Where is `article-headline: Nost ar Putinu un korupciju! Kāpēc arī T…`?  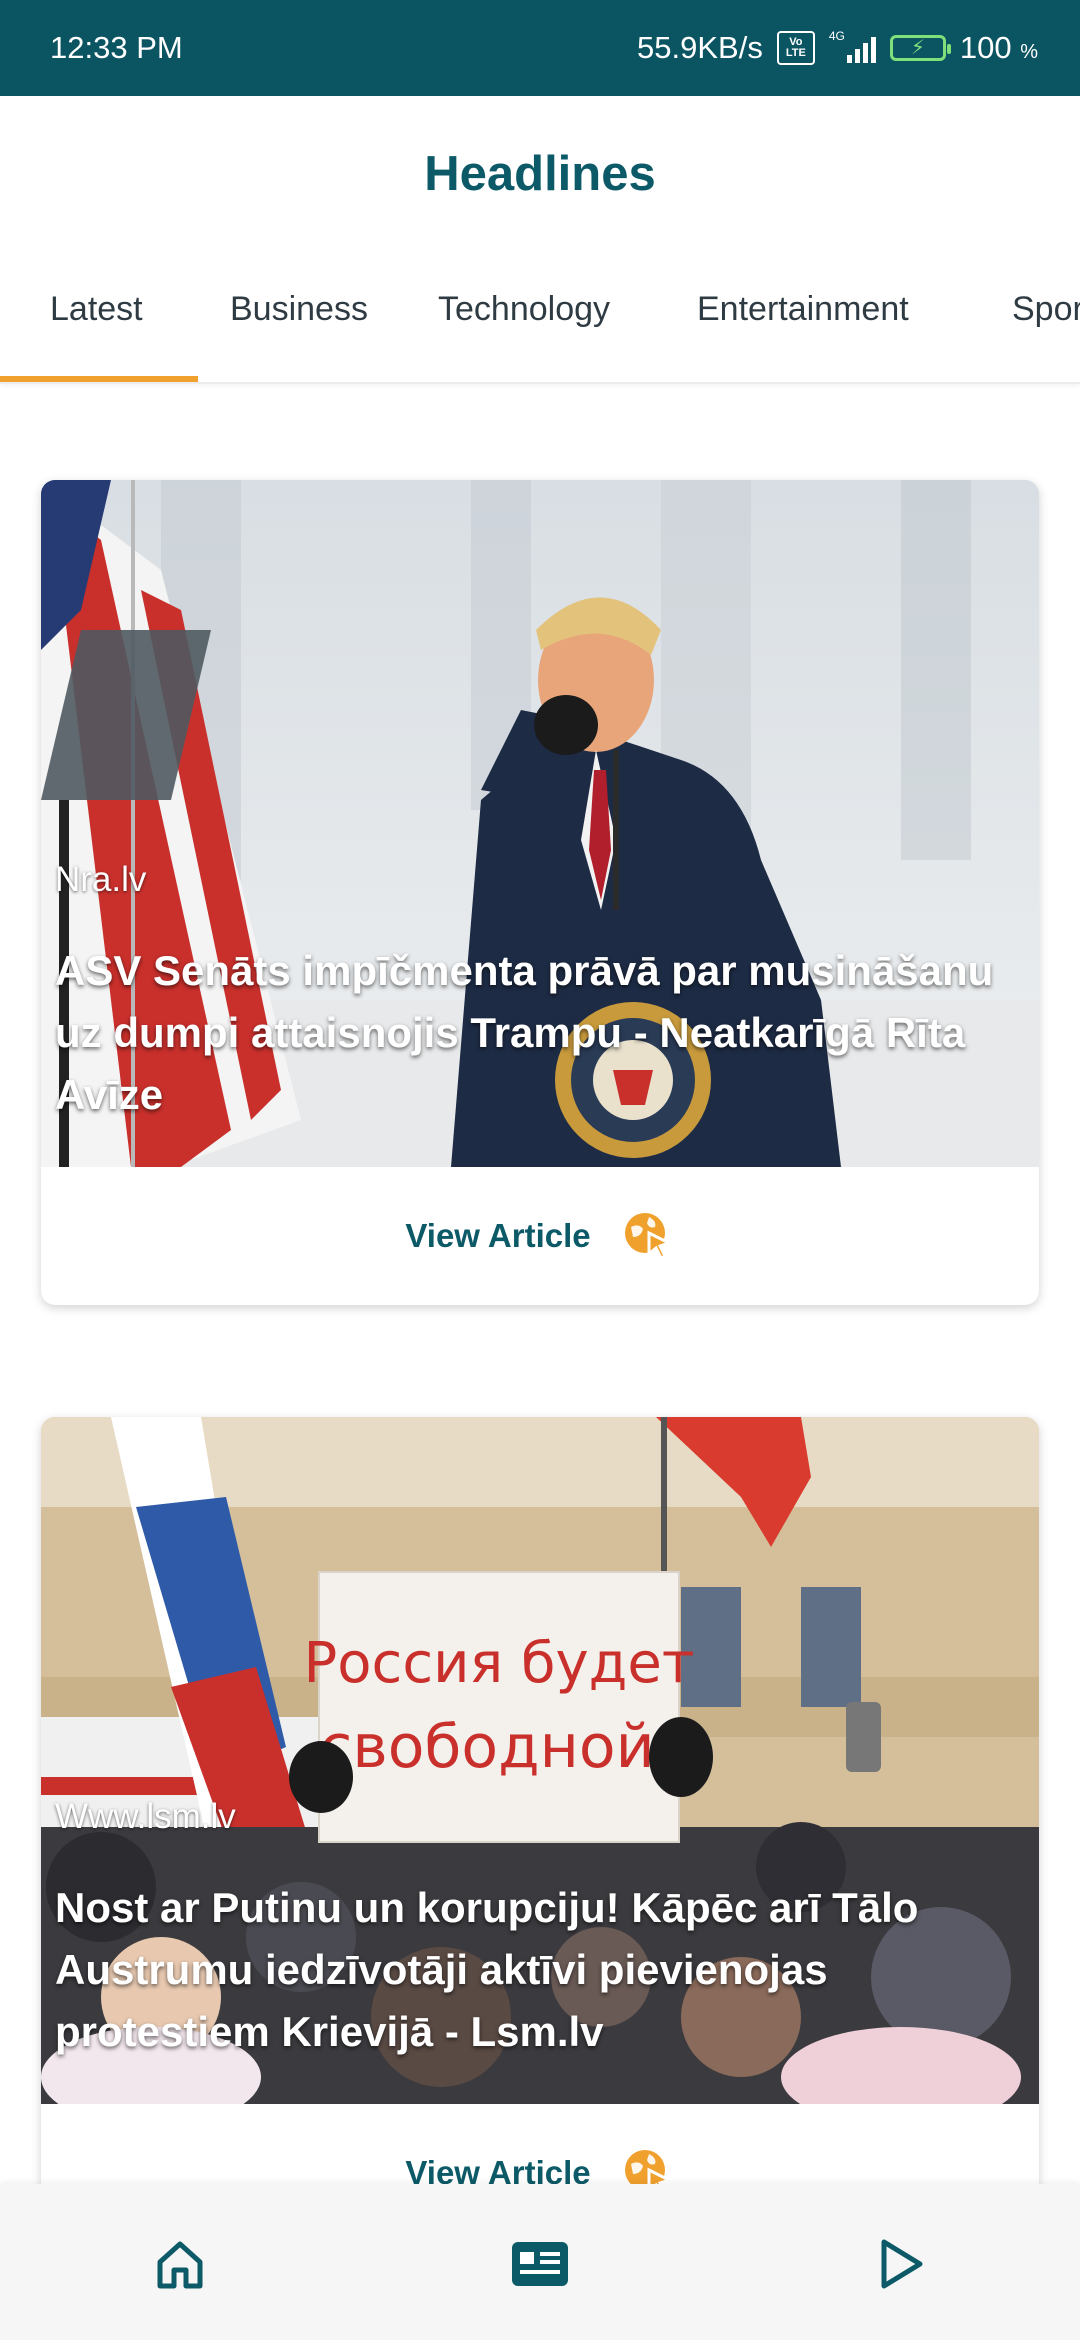
article-headline: Nost ar Putinu un korupciju! Kāpēc arī T… is located at coordinates (540, 1970).